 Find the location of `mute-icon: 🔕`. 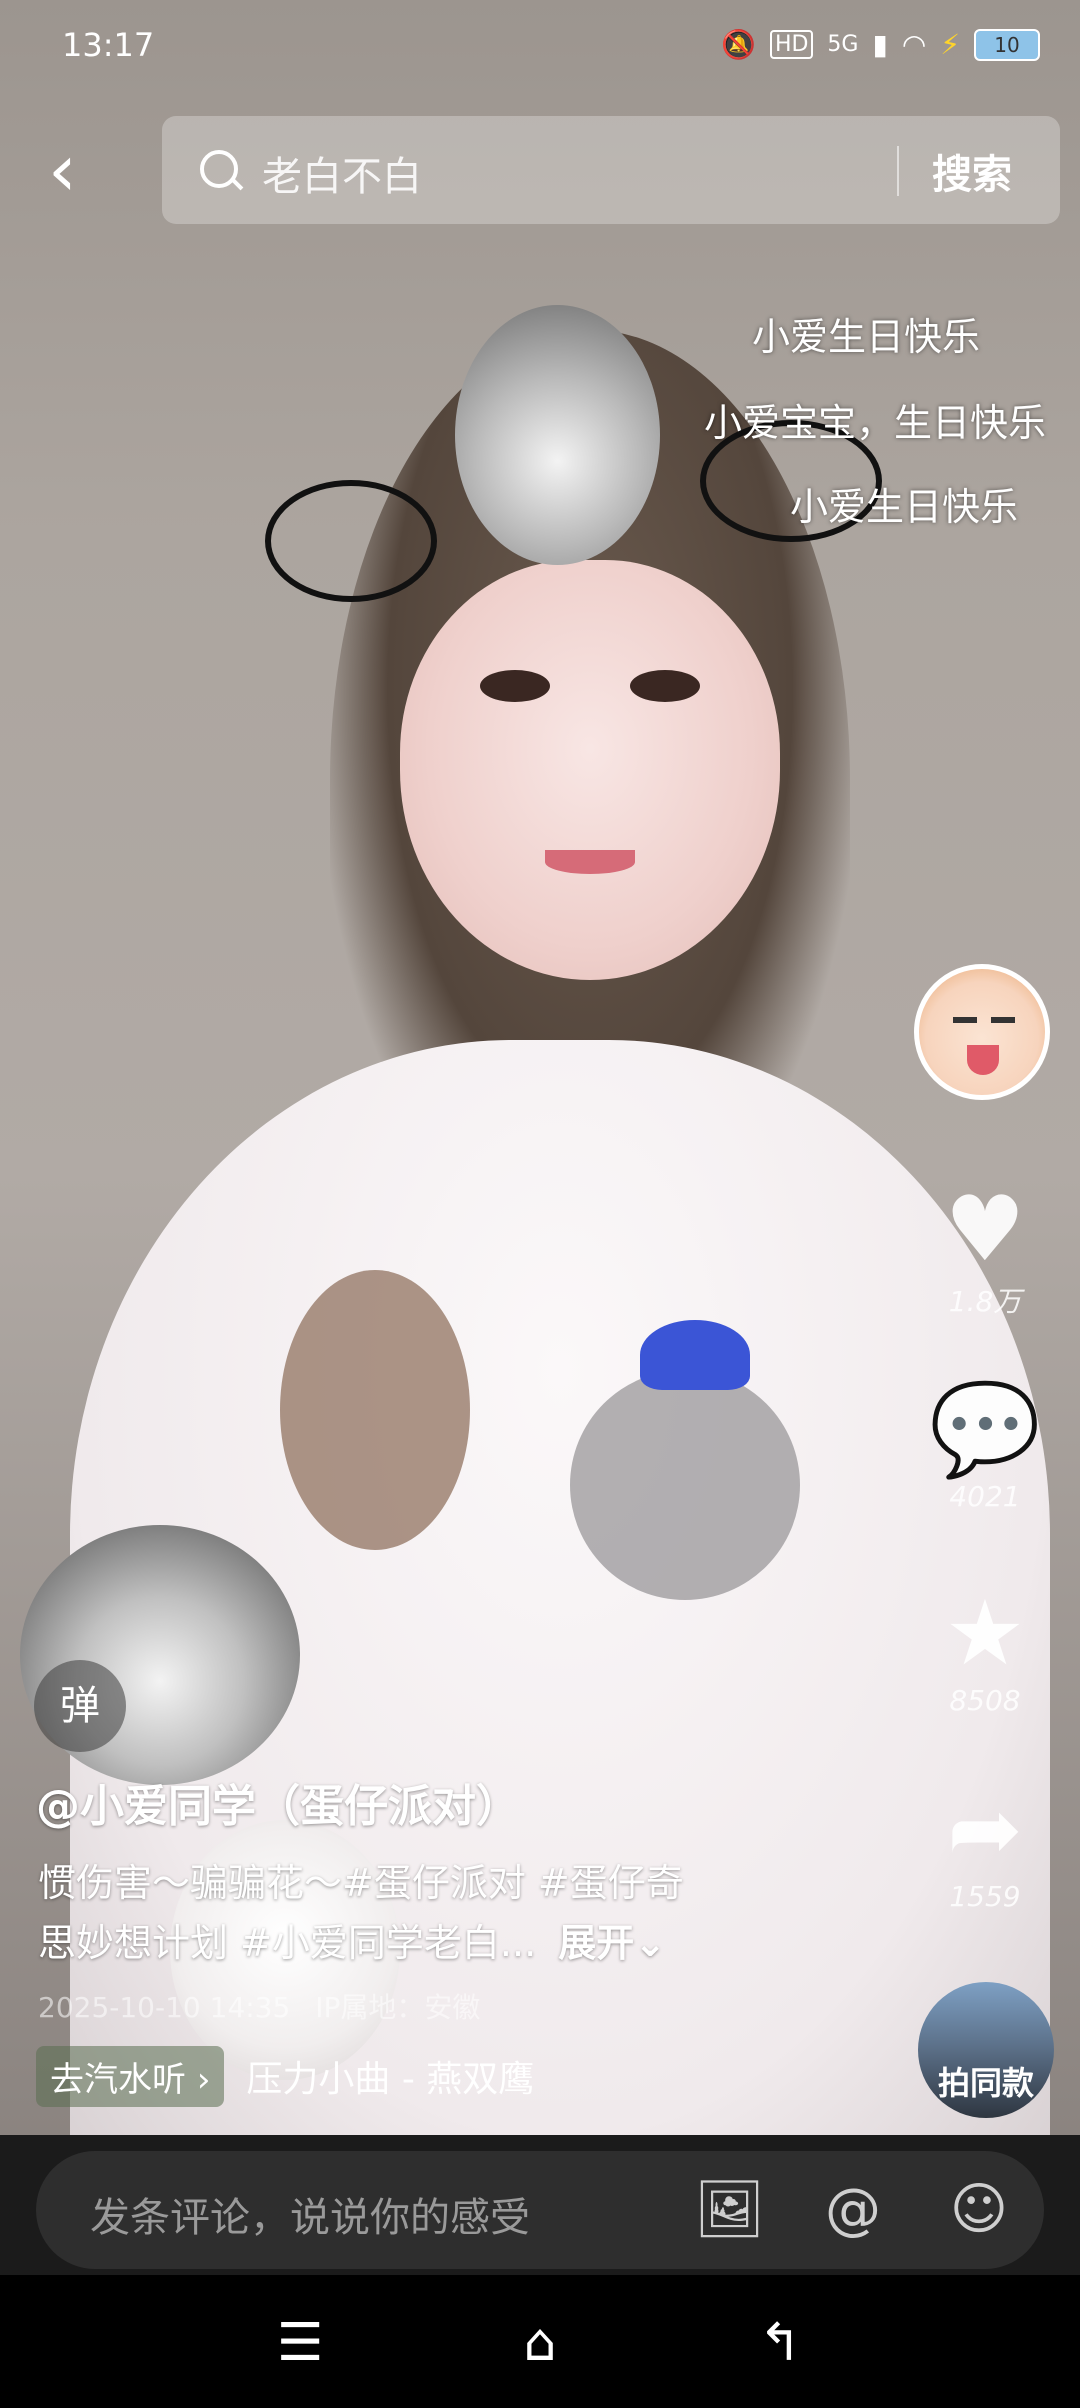

mute-icon: 🔕 is located at coordinates (738, 44).